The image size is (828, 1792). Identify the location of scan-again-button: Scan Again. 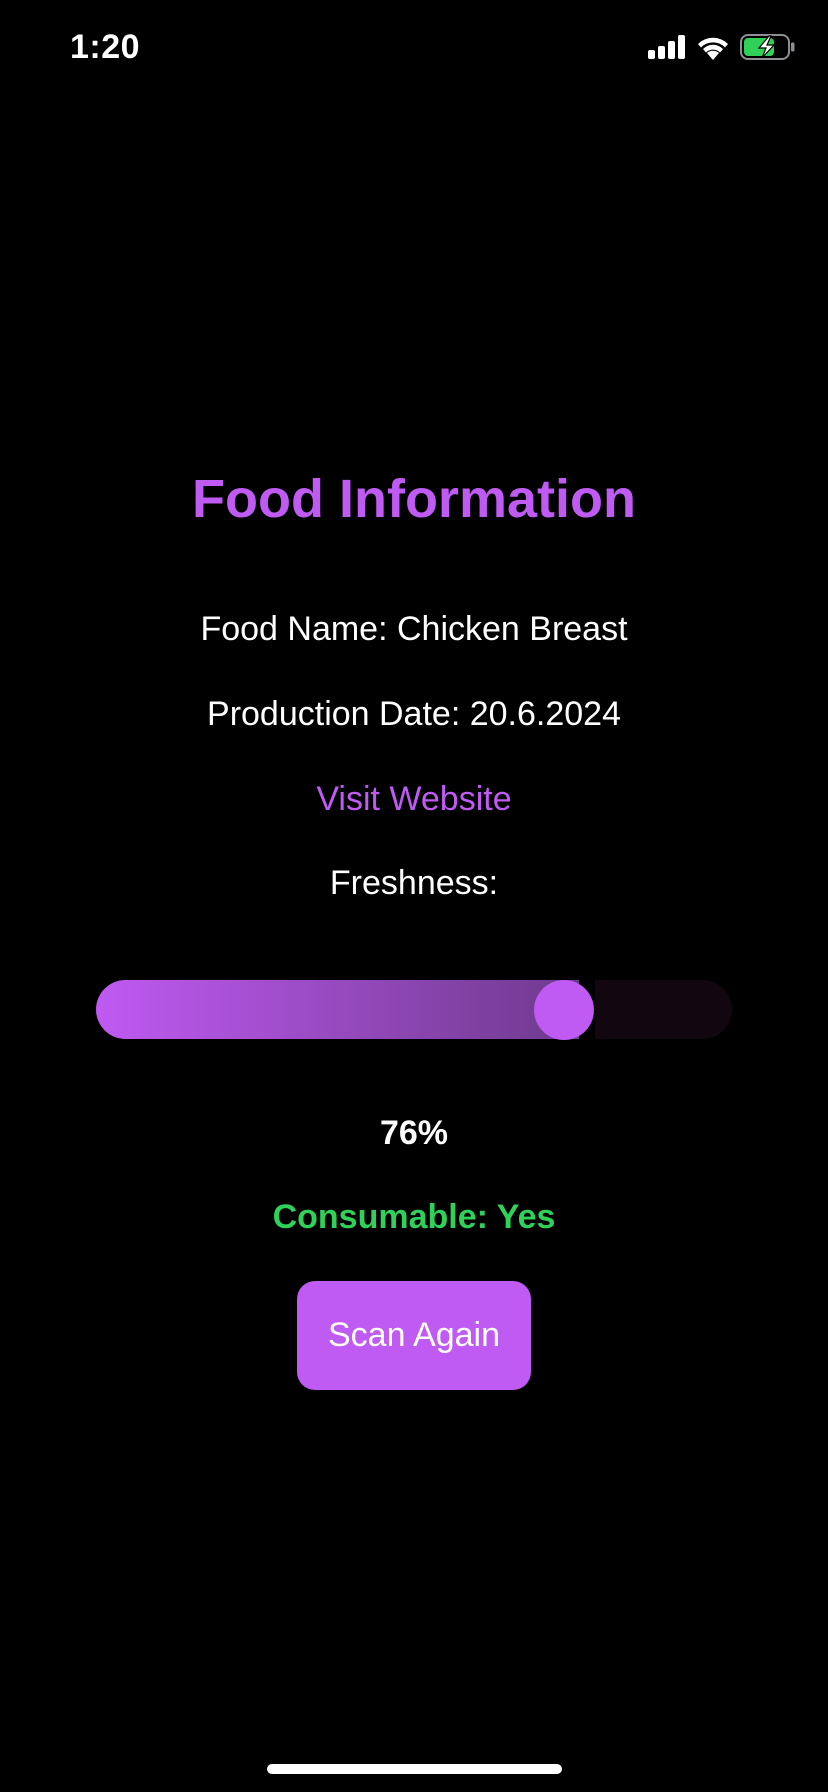
(414, 1335).